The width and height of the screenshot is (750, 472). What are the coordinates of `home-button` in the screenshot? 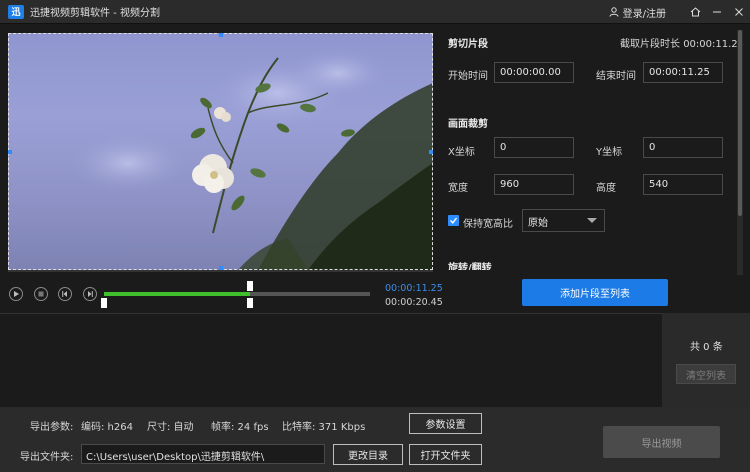 It's located at (695, 12).